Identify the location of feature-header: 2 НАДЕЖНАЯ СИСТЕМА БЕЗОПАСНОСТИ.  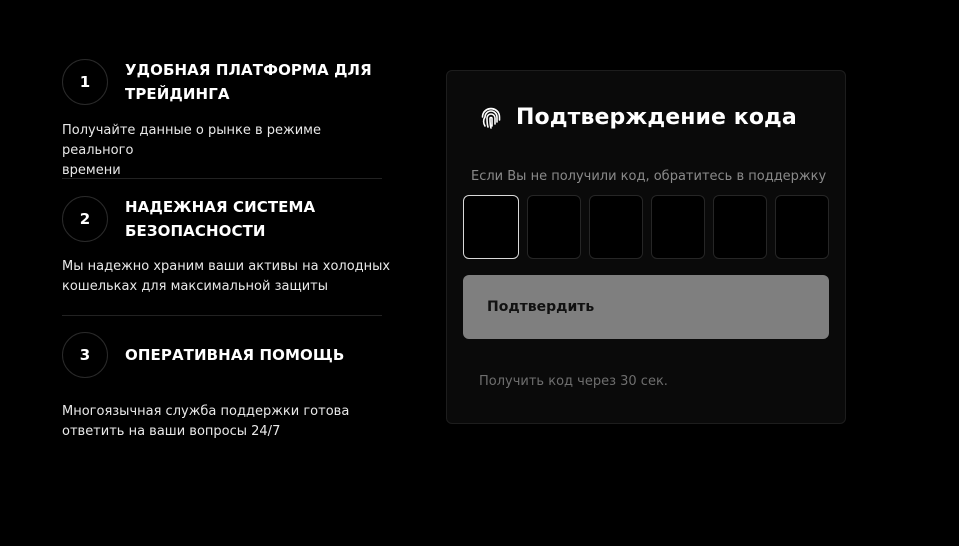
(227, 219).